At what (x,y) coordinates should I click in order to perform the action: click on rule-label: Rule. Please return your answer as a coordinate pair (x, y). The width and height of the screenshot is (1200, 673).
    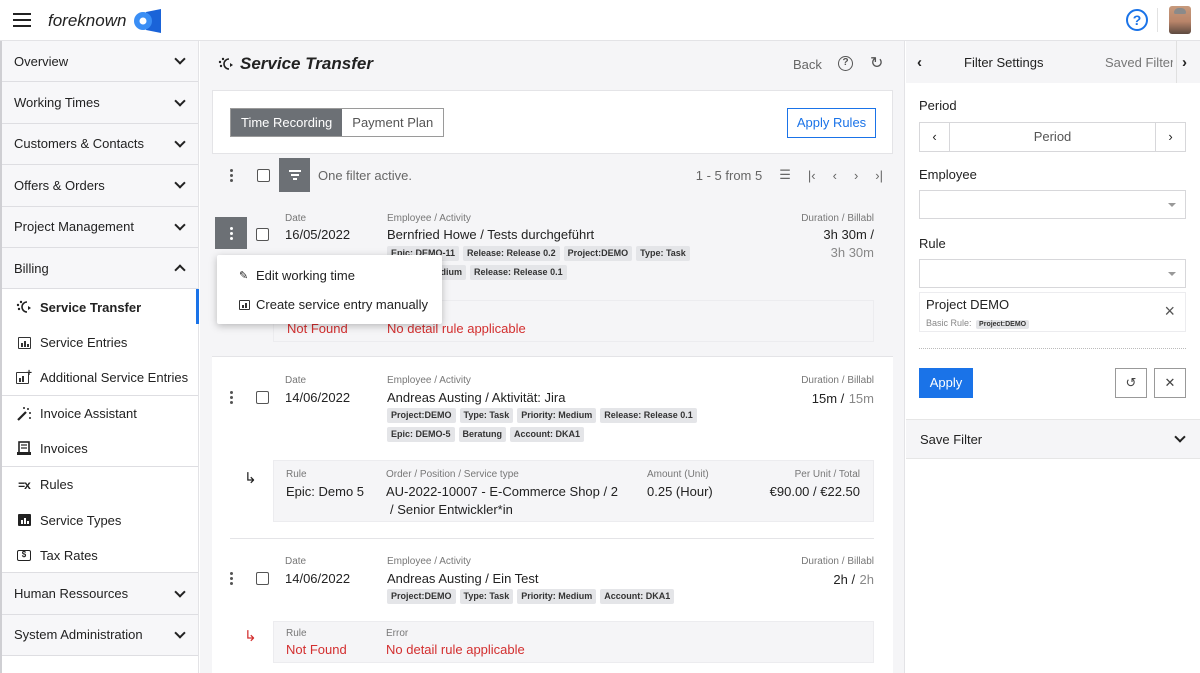
    Looking at the image, I should click on (296, 474).